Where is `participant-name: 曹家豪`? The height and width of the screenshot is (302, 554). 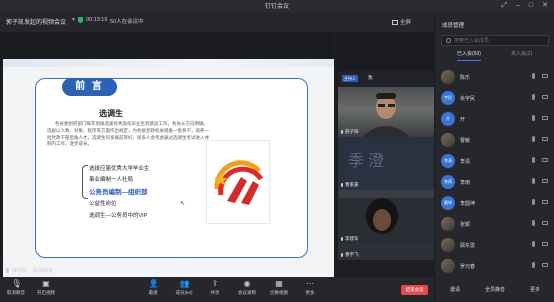 participant-name: 曹家豪 is located at coordinates (350, 185).